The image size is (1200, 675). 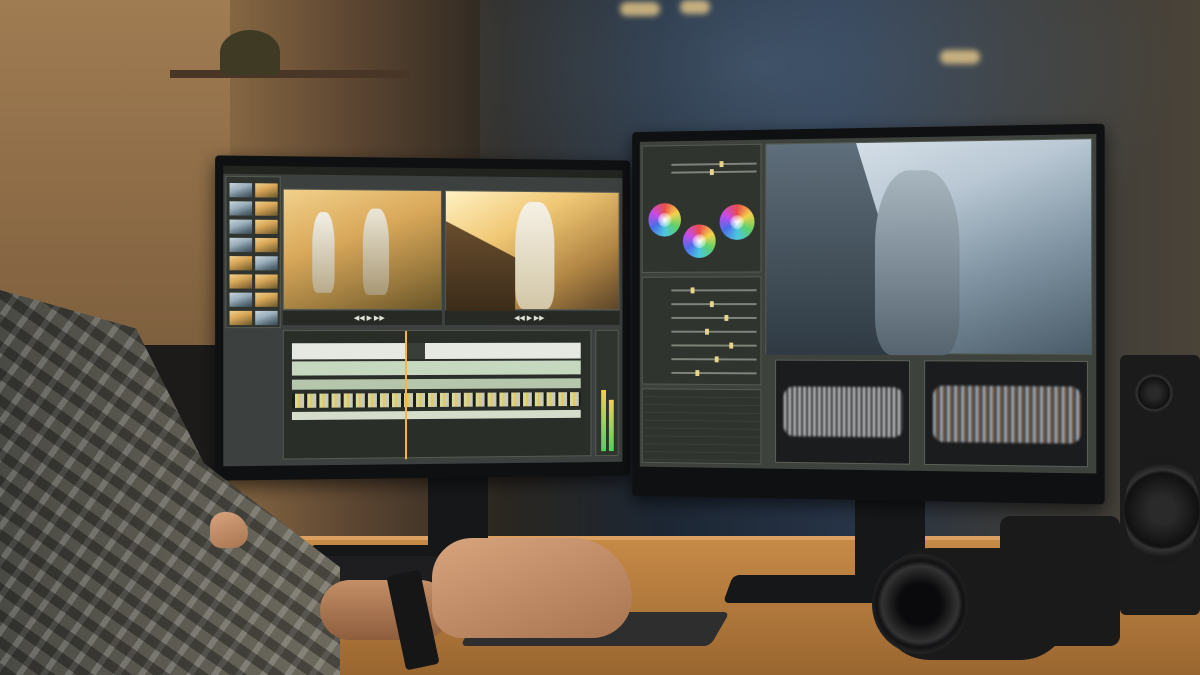 I want to click on timeline-playhead-icon, so click(x=406, y=395).